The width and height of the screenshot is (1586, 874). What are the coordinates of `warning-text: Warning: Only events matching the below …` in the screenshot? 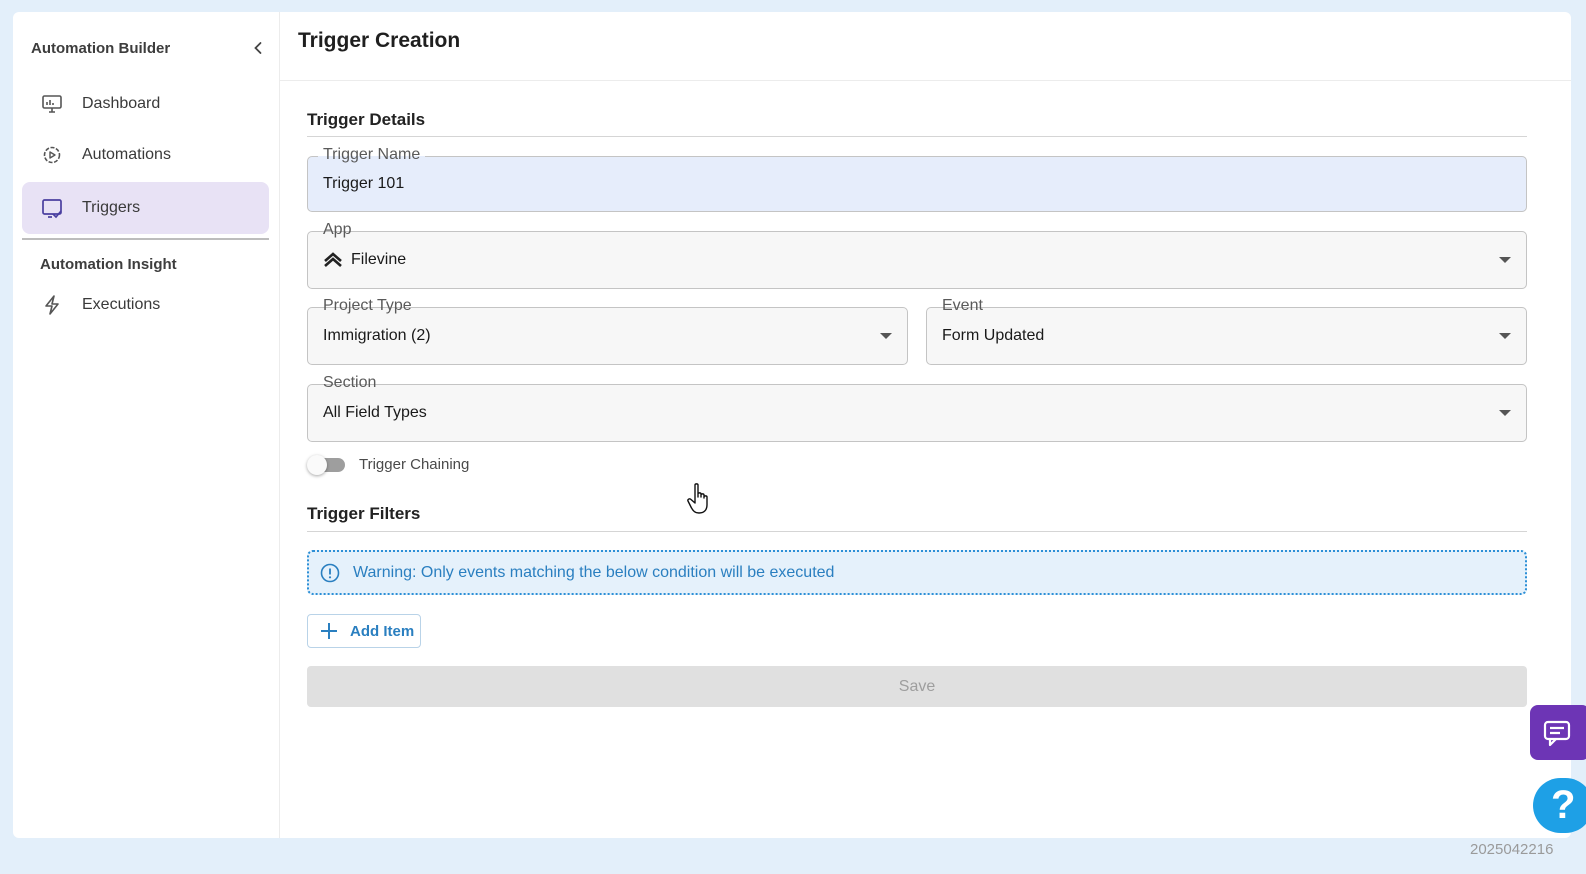 It's located at (594, 572).